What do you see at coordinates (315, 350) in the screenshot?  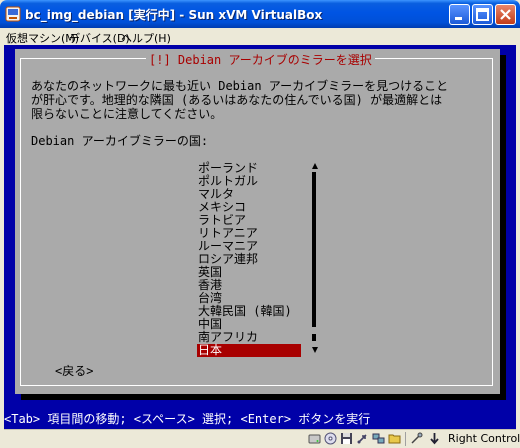 I see `scroll-down-arrow-icon` at bounding box center [315, 350].